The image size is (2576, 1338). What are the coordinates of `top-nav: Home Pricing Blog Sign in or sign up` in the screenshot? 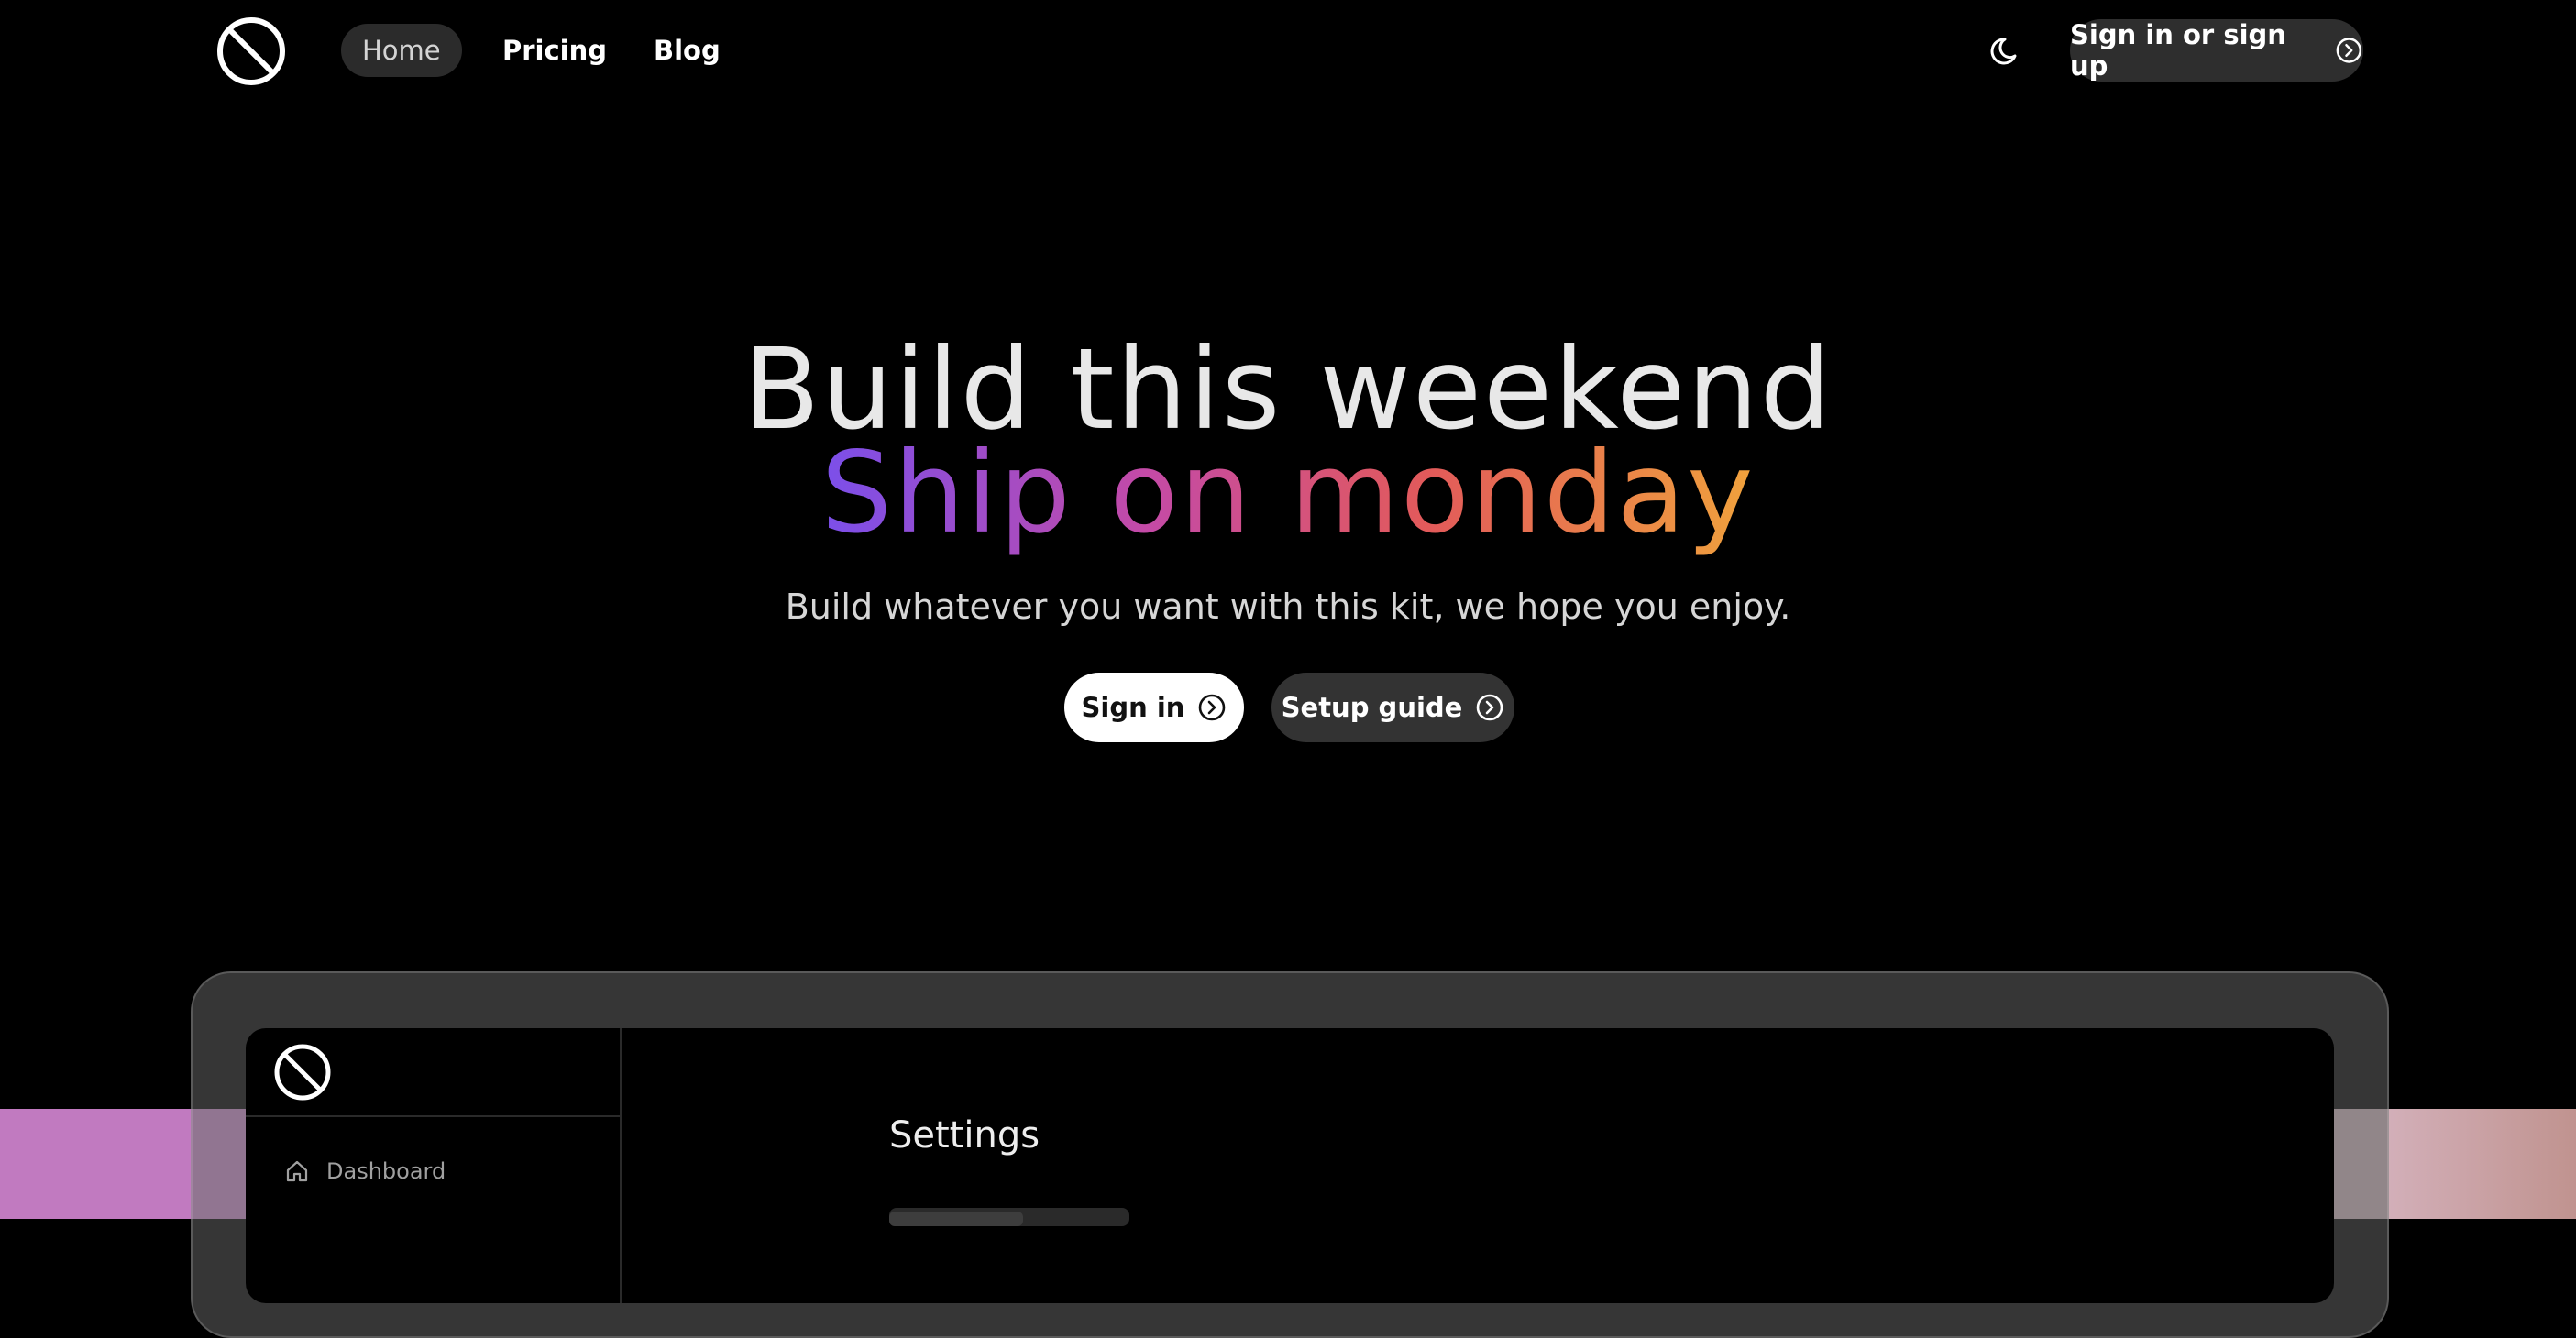 It's located at (1288, 51).